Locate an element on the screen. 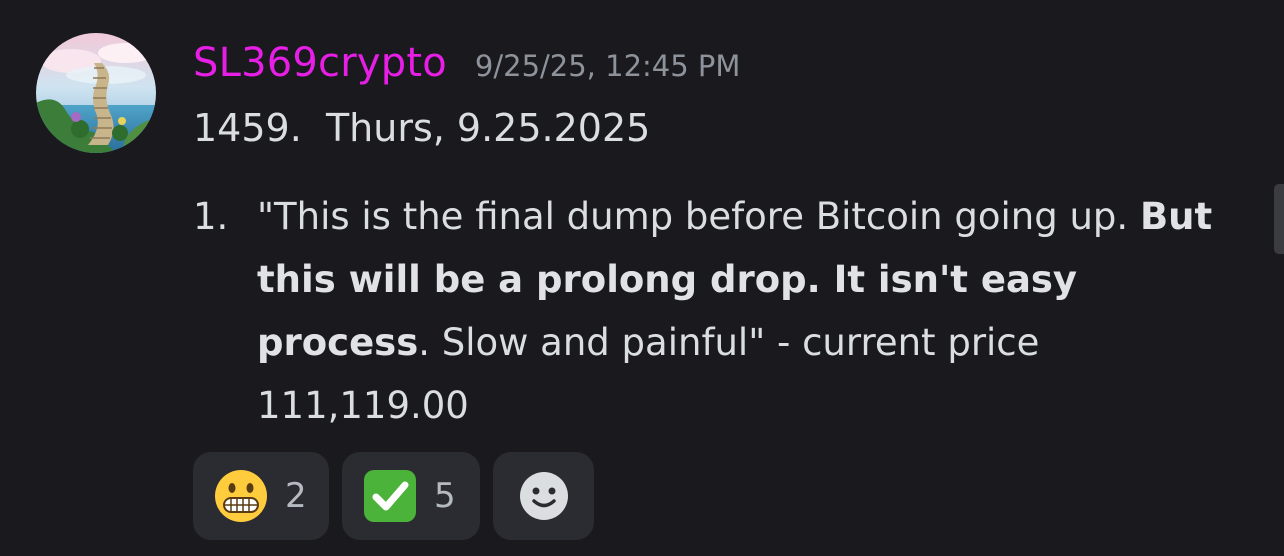  message-title-line: 1459. Thurs, 9.25.2025 is located at coordinates (422, 128).